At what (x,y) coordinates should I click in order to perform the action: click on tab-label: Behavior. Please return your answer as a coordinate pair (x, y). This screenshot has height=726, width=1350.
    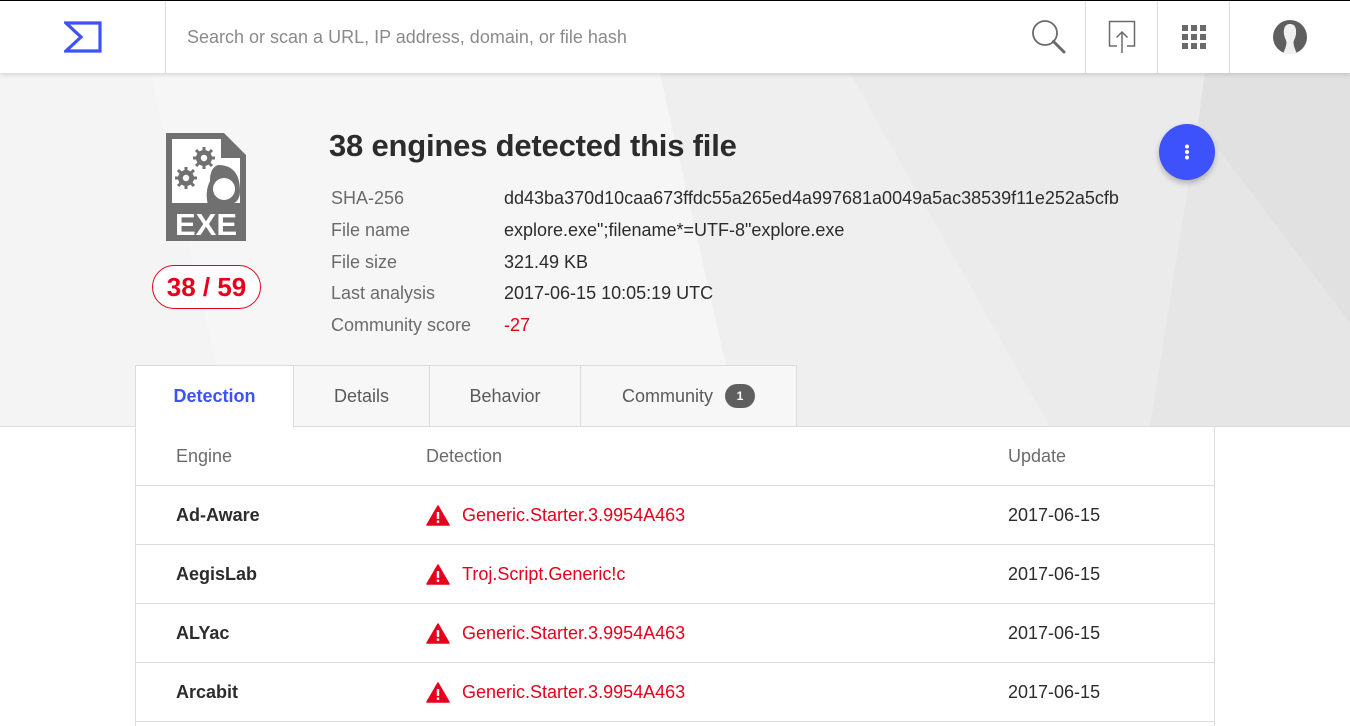
    Looking at the image, I should click on (505, 395).